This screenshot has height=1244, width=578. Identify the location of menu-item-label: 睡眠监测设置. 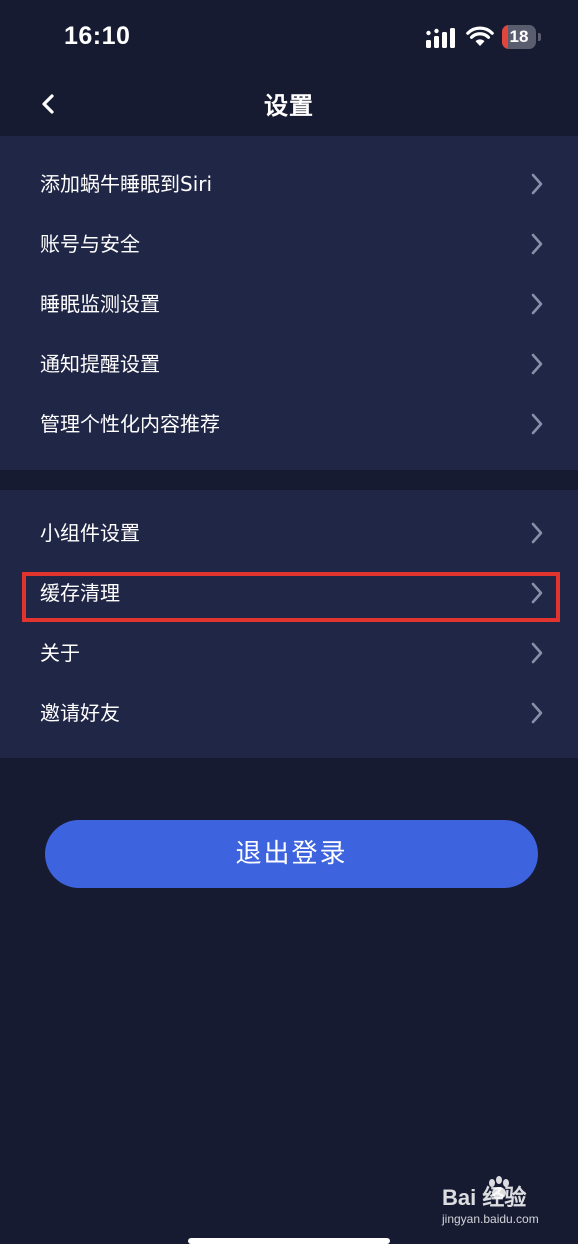
(100, 304).